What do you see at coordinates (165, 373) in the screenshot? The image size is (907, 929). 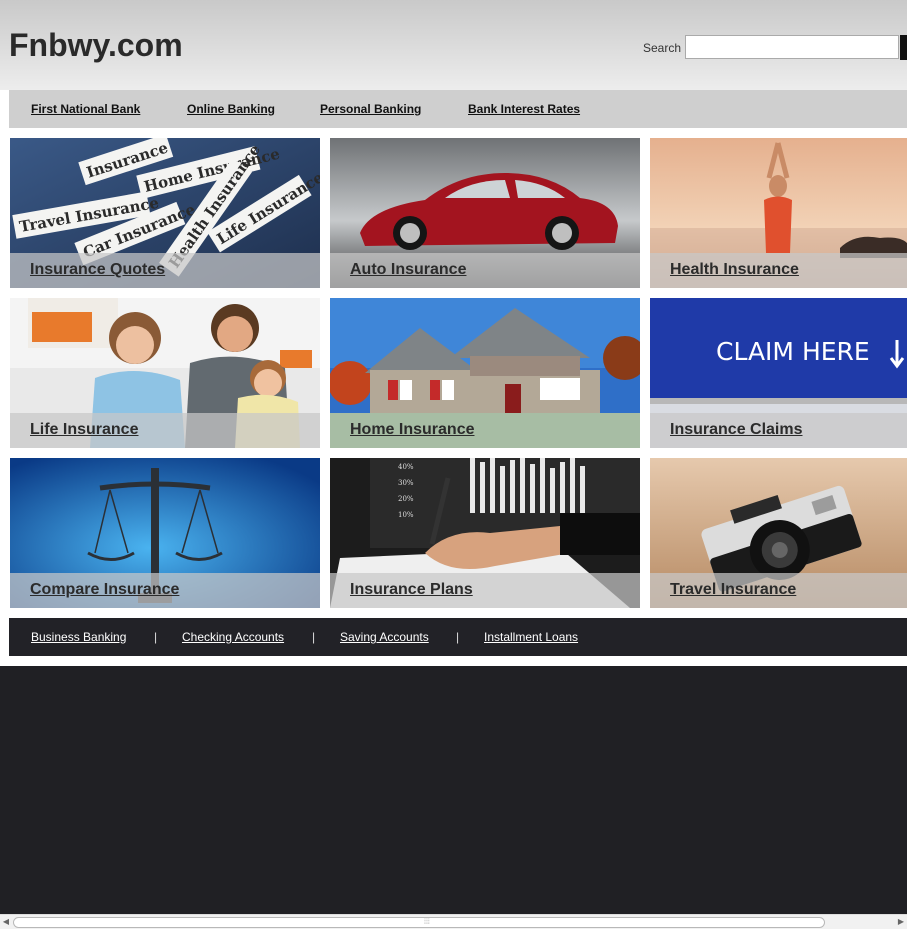 I see `tile-life-insurance: Life Insurance` at bounding box center [165, 373].